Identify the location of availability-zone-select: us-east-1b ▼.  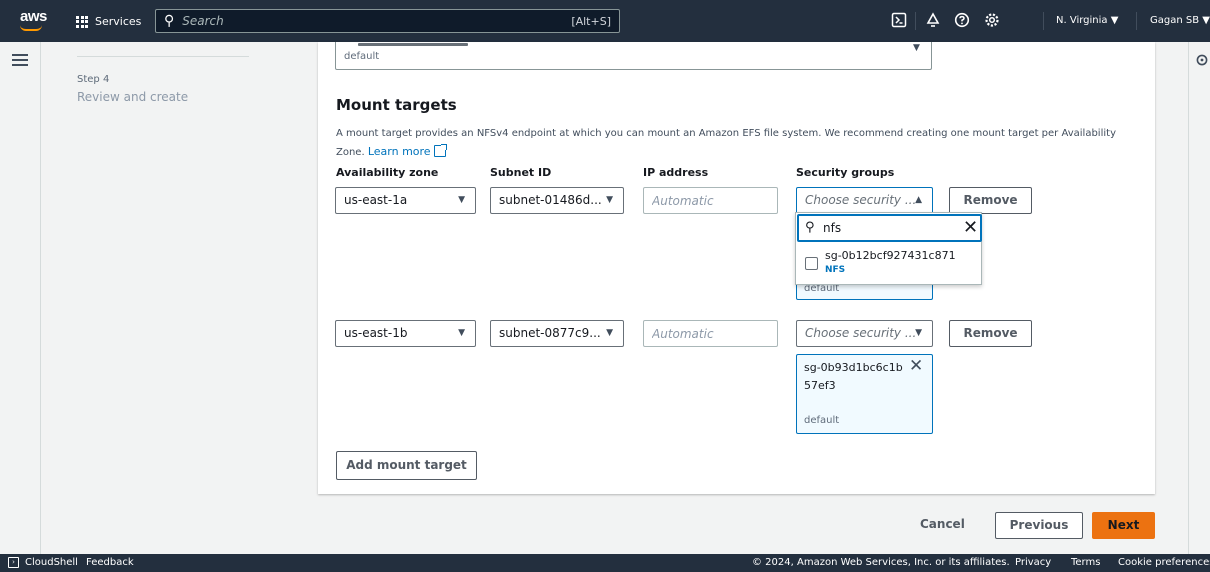
(405, 333).